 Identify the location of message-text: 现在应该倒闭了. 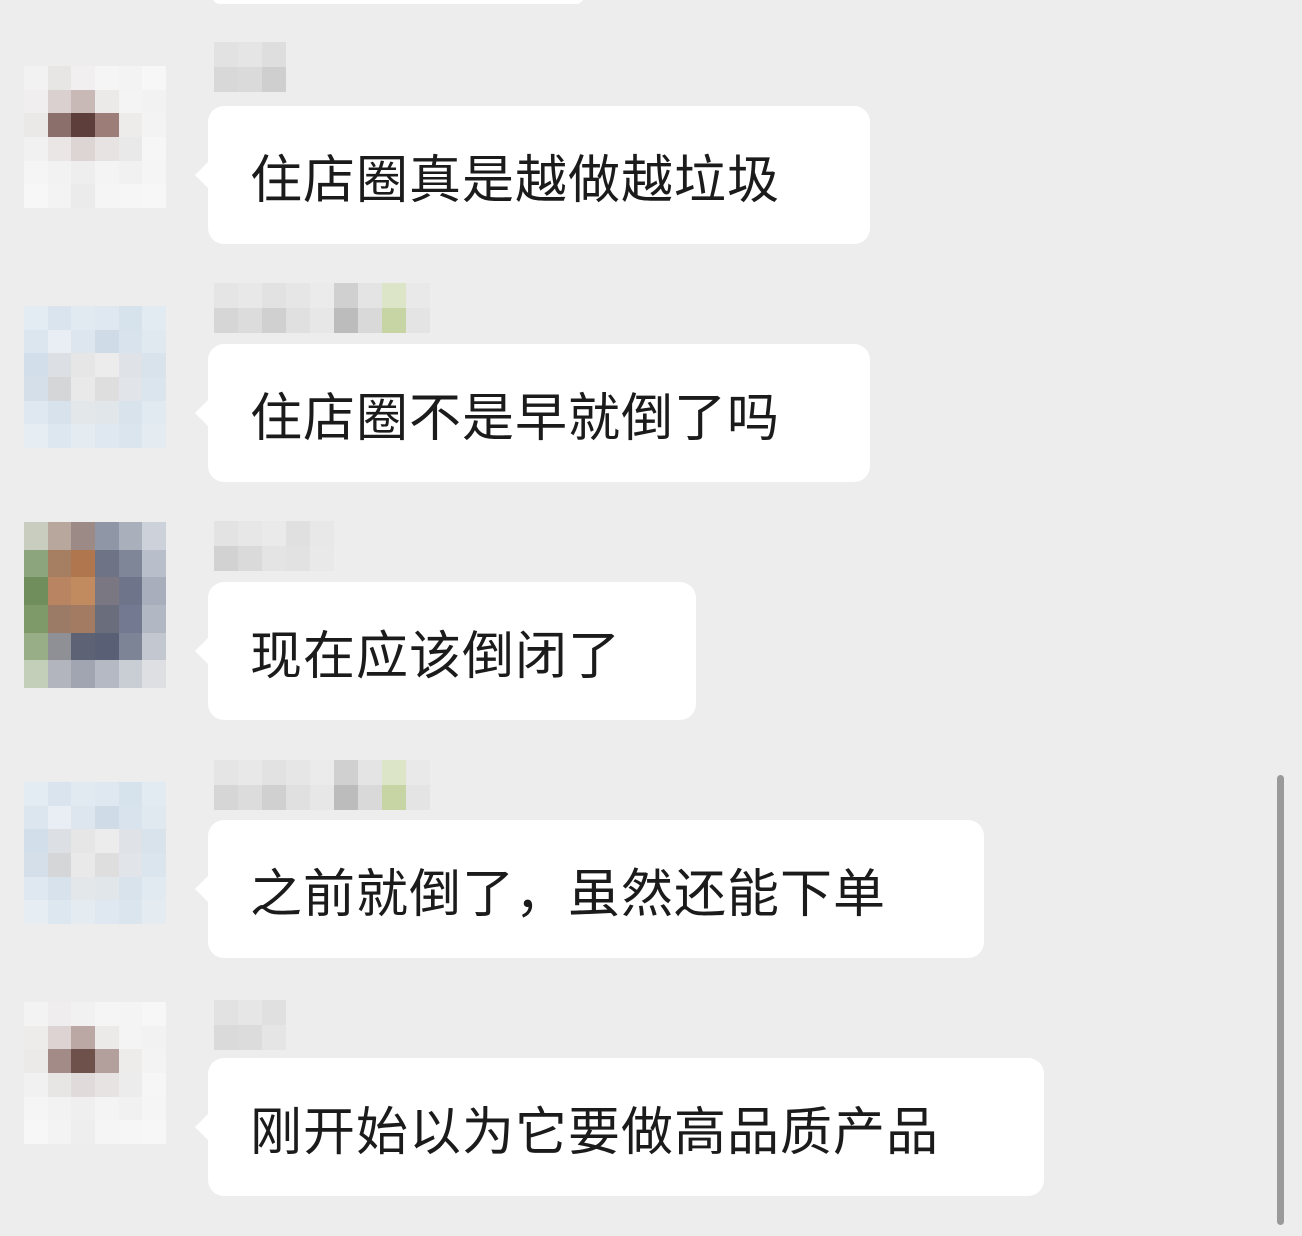
(436, 656).